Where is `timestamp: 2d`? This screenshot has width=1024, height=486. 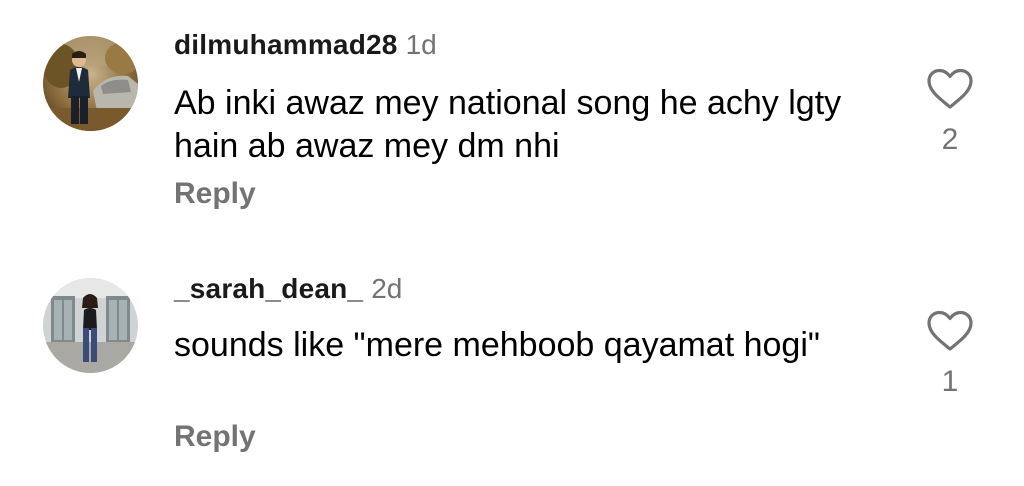
timestamp: 2d is located at coordinates (387, 288).